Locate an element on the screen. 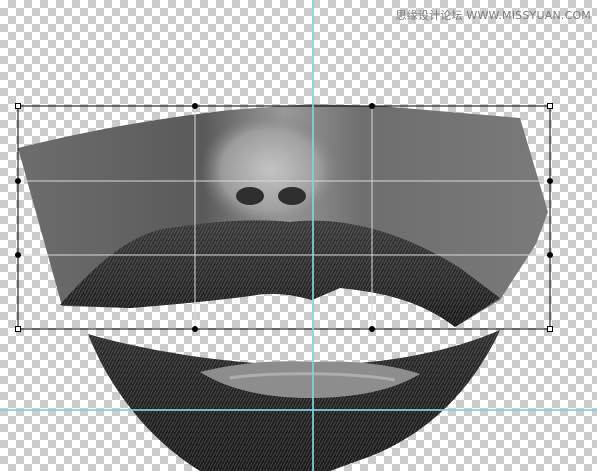  vertical-guide is located at coordinates (313, 235).